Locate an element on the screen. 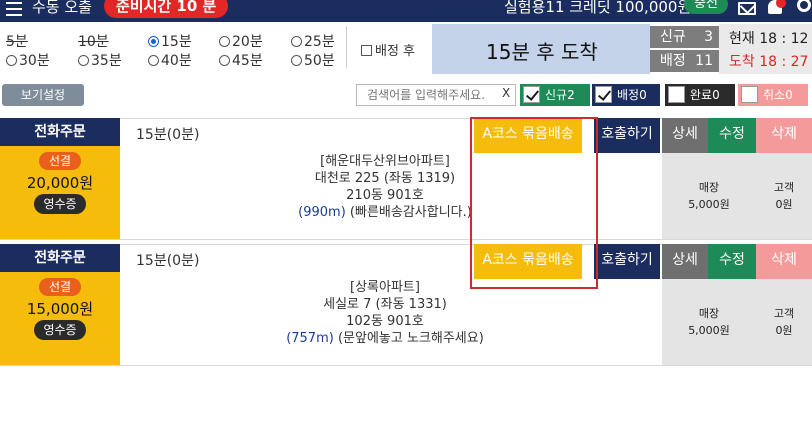 Image resolution: width=812 pixels, height=434 pixels. filter-divider is located at coordinates (346, 47).